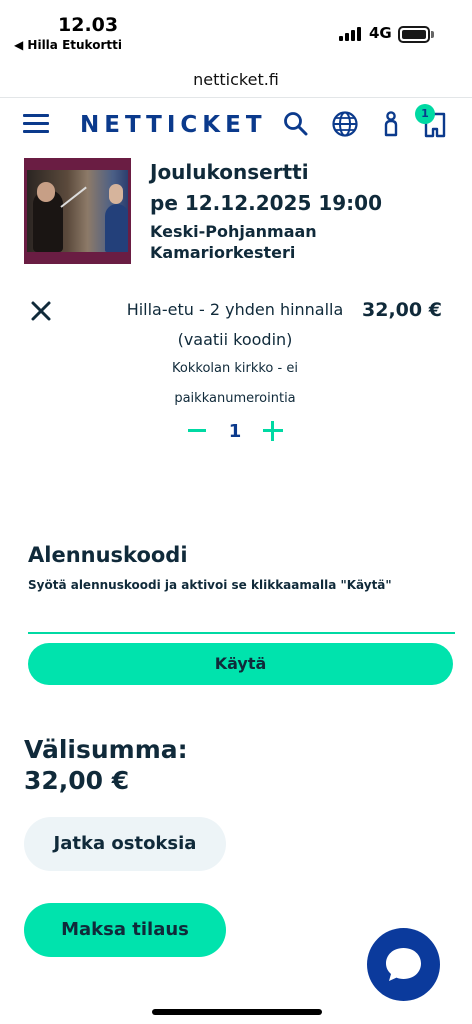  What do you see at coordinates (77, 211) in the screenshot?
I see `event-image` at bounding box center [77, 211].